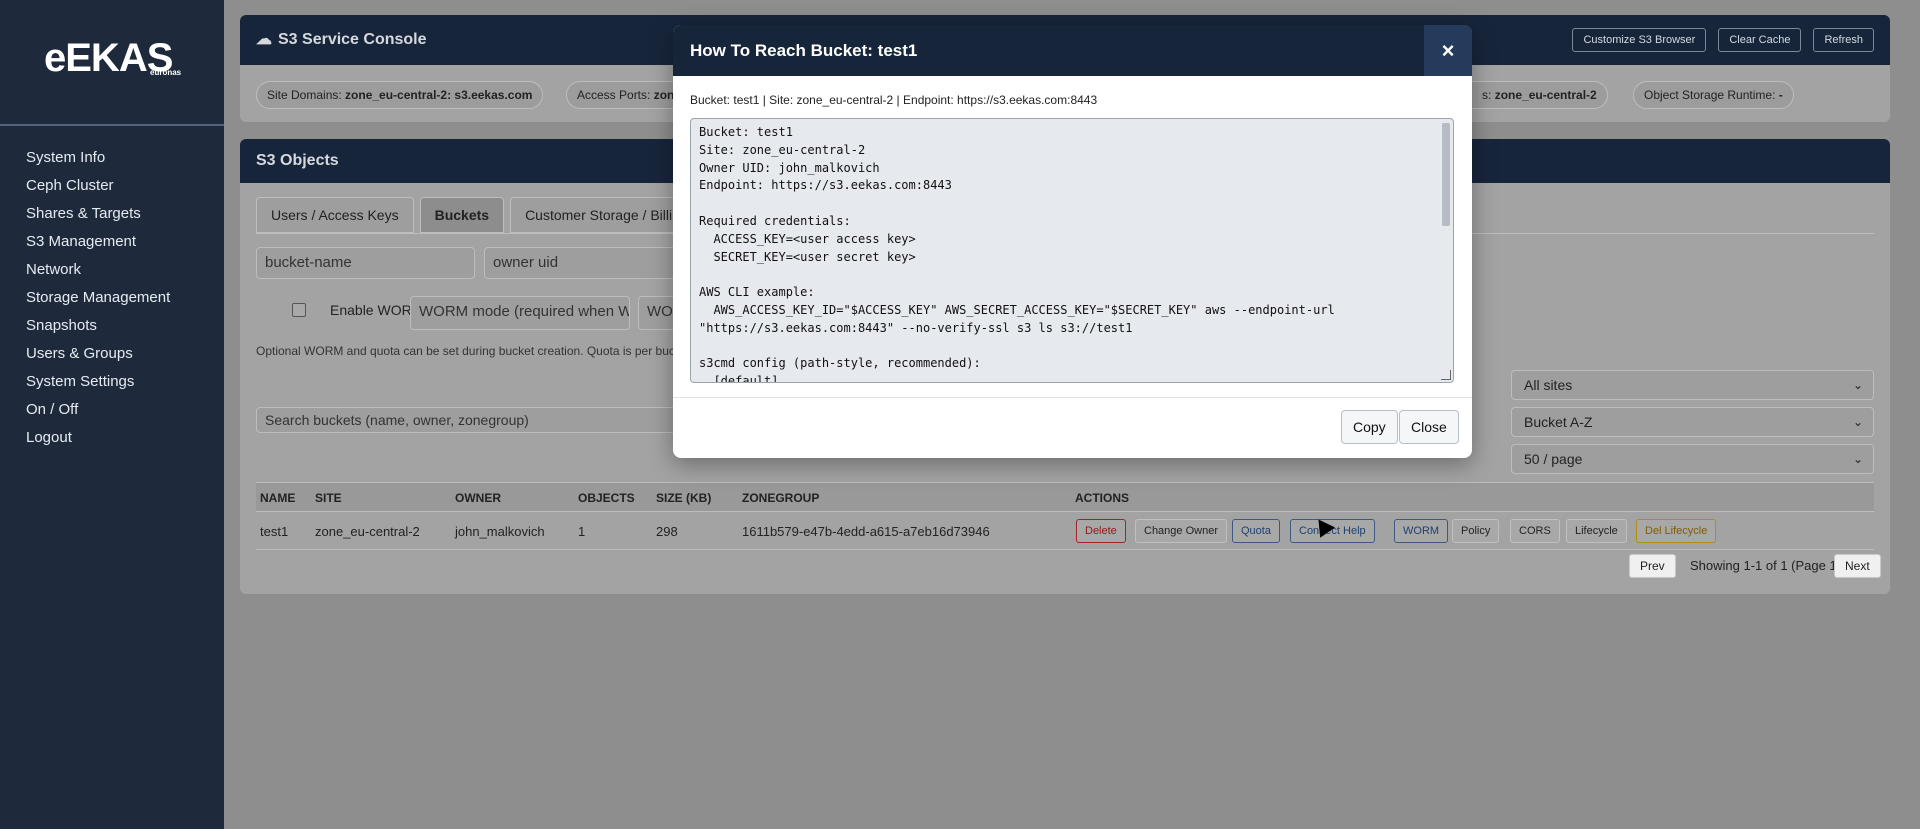  I want to click on lifecycle-button: Lifecycle, so click(1596, 531).